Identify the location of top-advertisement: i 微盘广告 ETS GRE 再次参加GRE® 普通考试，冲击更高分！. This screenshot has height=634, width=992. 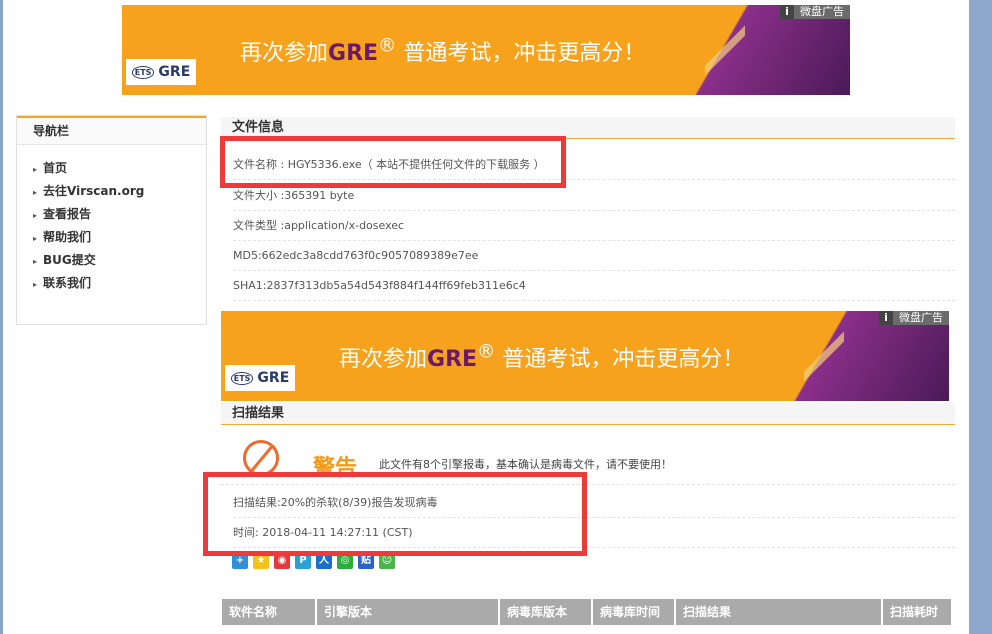
(486, 50).